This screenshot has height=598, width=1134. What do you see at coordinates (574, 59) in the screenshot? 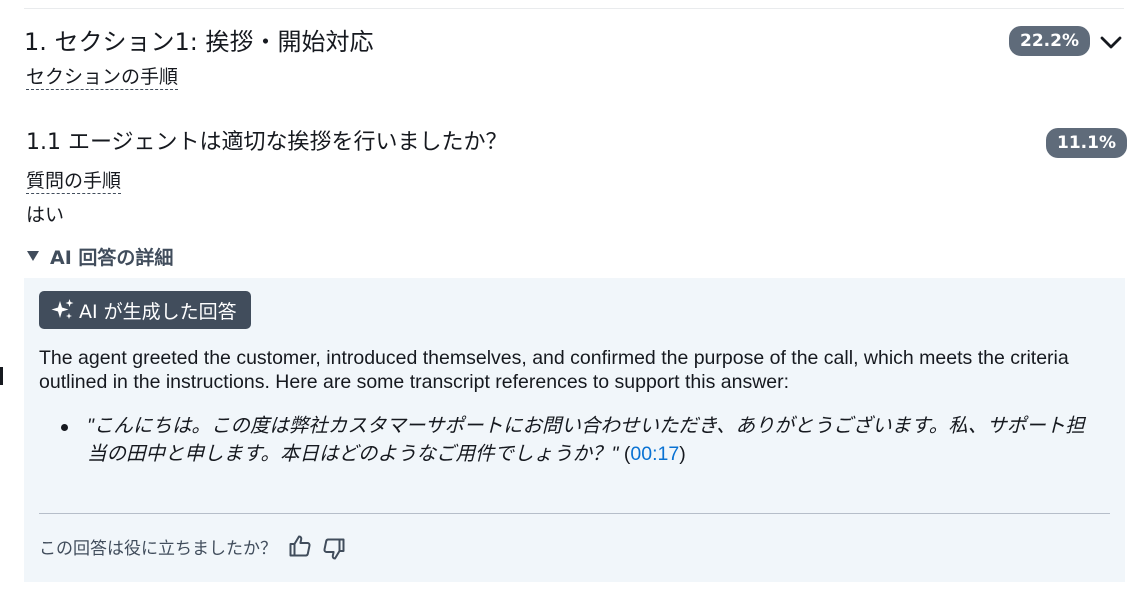
I see `section-header: 1. セクション1: 挨拶・開始対応 セクションの手順 22.2%` at bounding box center [574, 59].